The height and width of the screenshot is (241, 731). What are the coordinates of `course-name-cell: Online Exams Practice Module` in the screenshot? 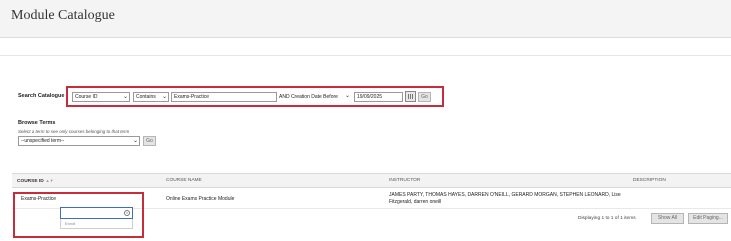 It's located at (200, 199).